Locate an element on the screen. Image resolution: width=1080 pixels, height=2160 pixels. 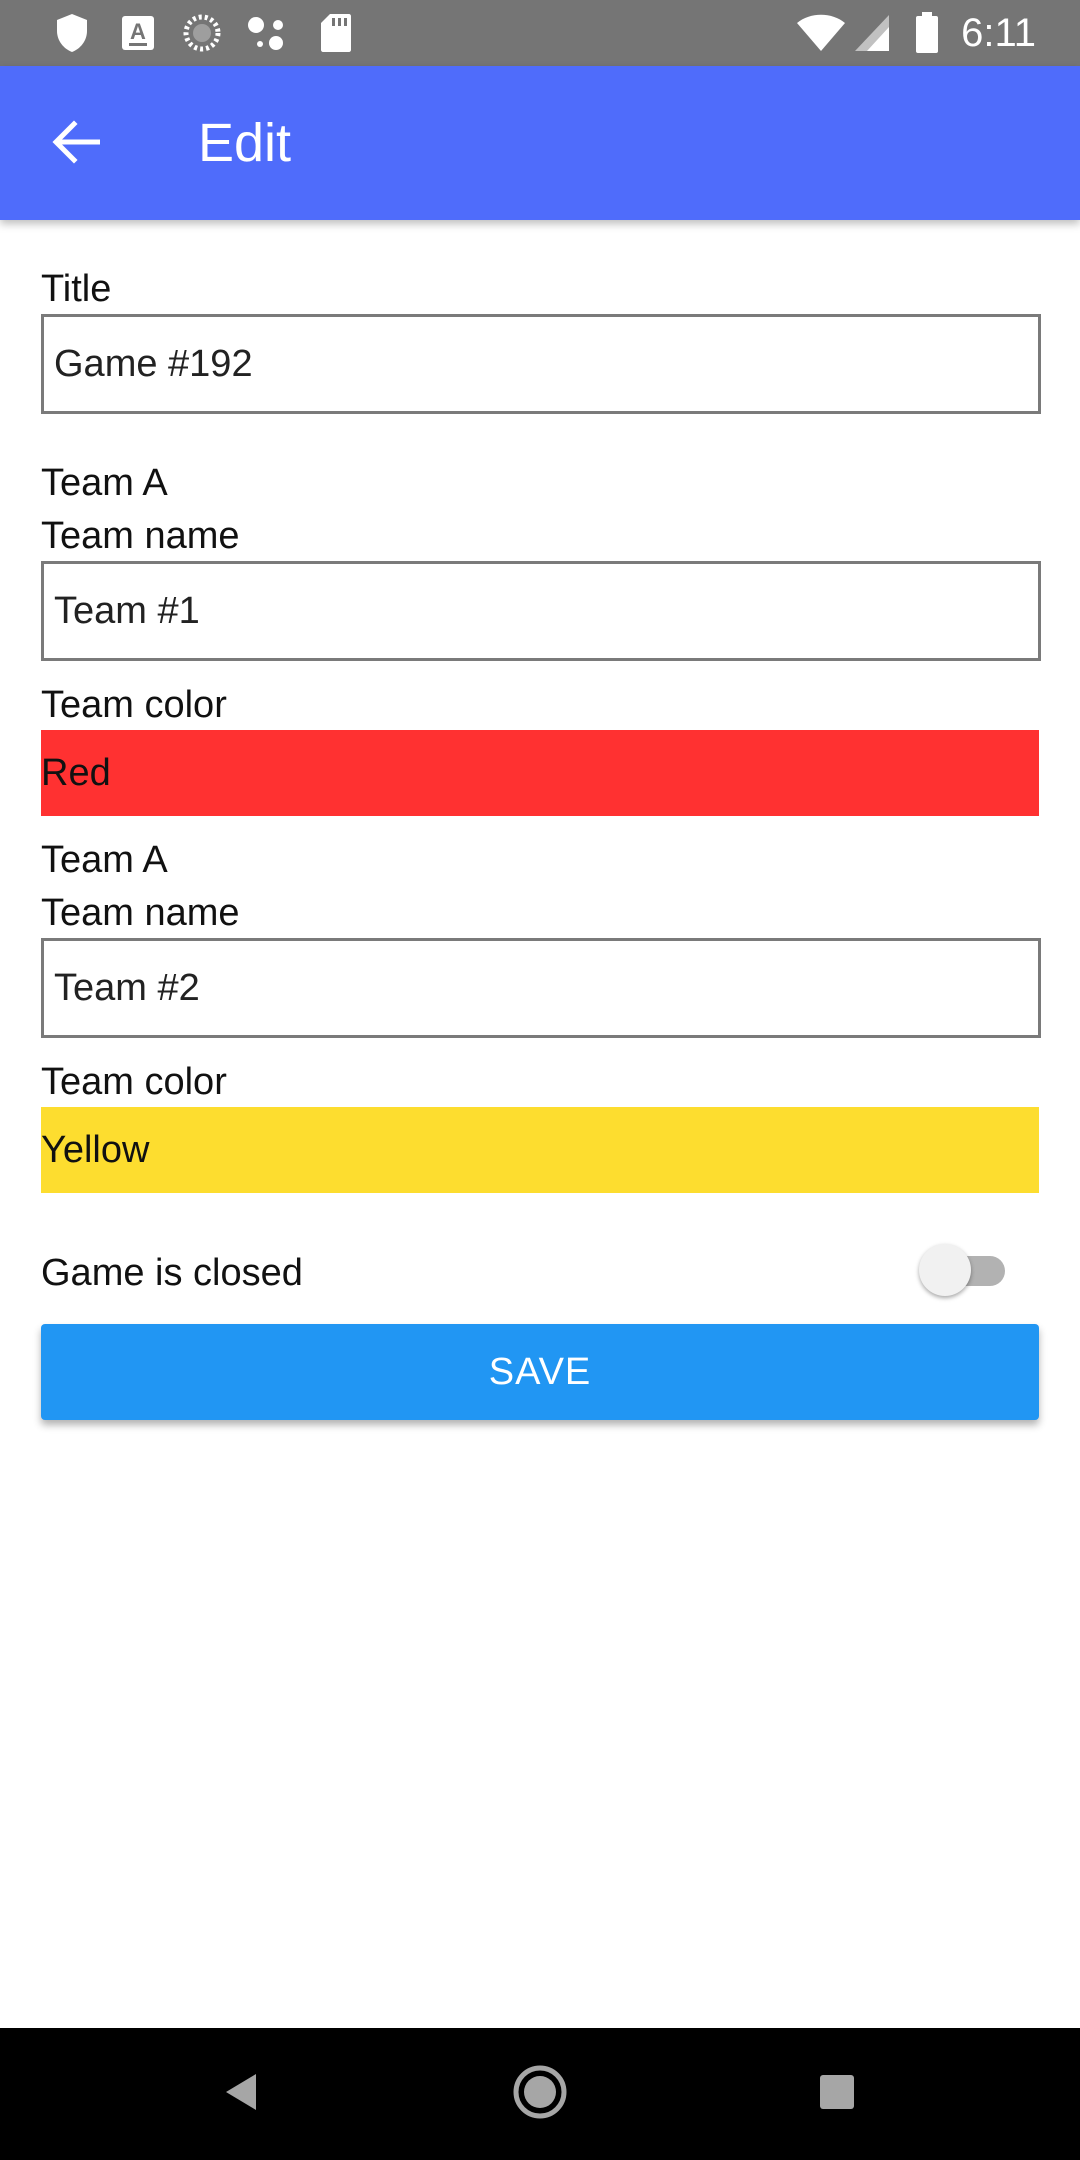
recents-square-icon is located at coordinates (837, 2094).